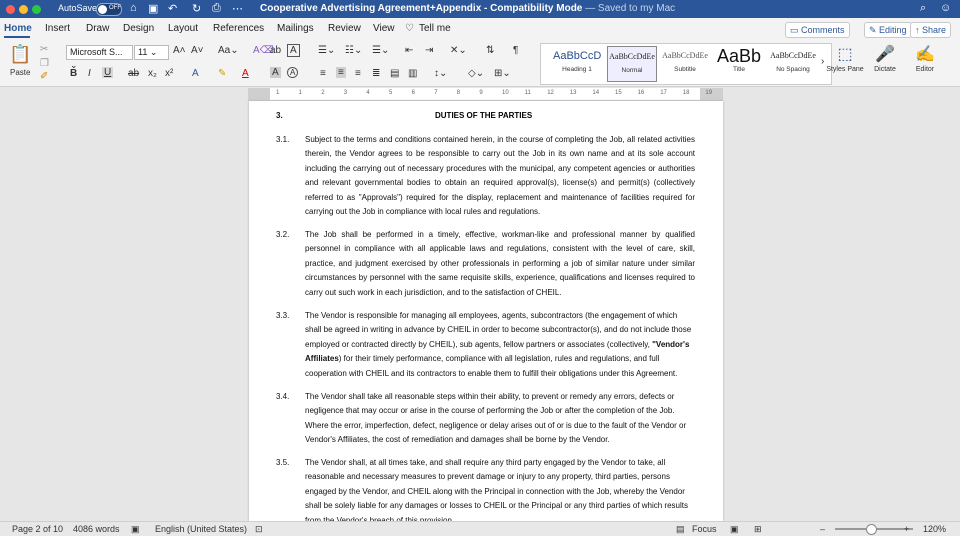  Describe the element at coordinates (925, 58) in the screenshot. I see `editor-button: ✍ Editor` at that location.